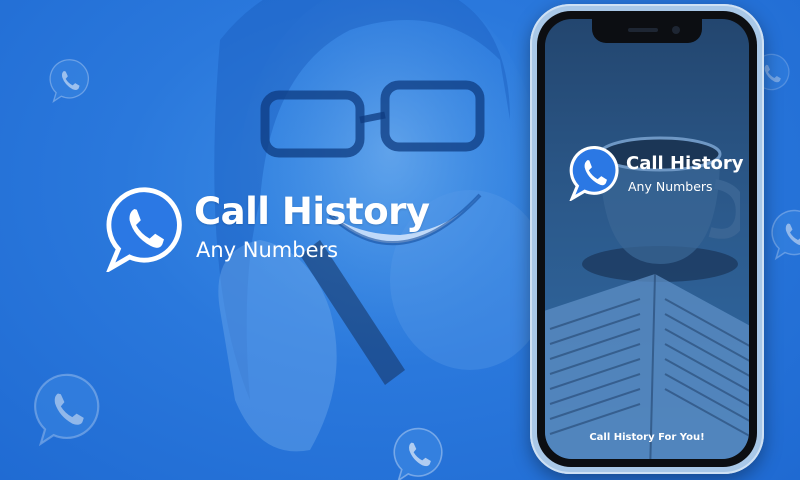 The image size is (800, 480). Describe the element at coordinates (670, 186) in the screenshot. I see `app-subtitle: Any Numbers` at that location.